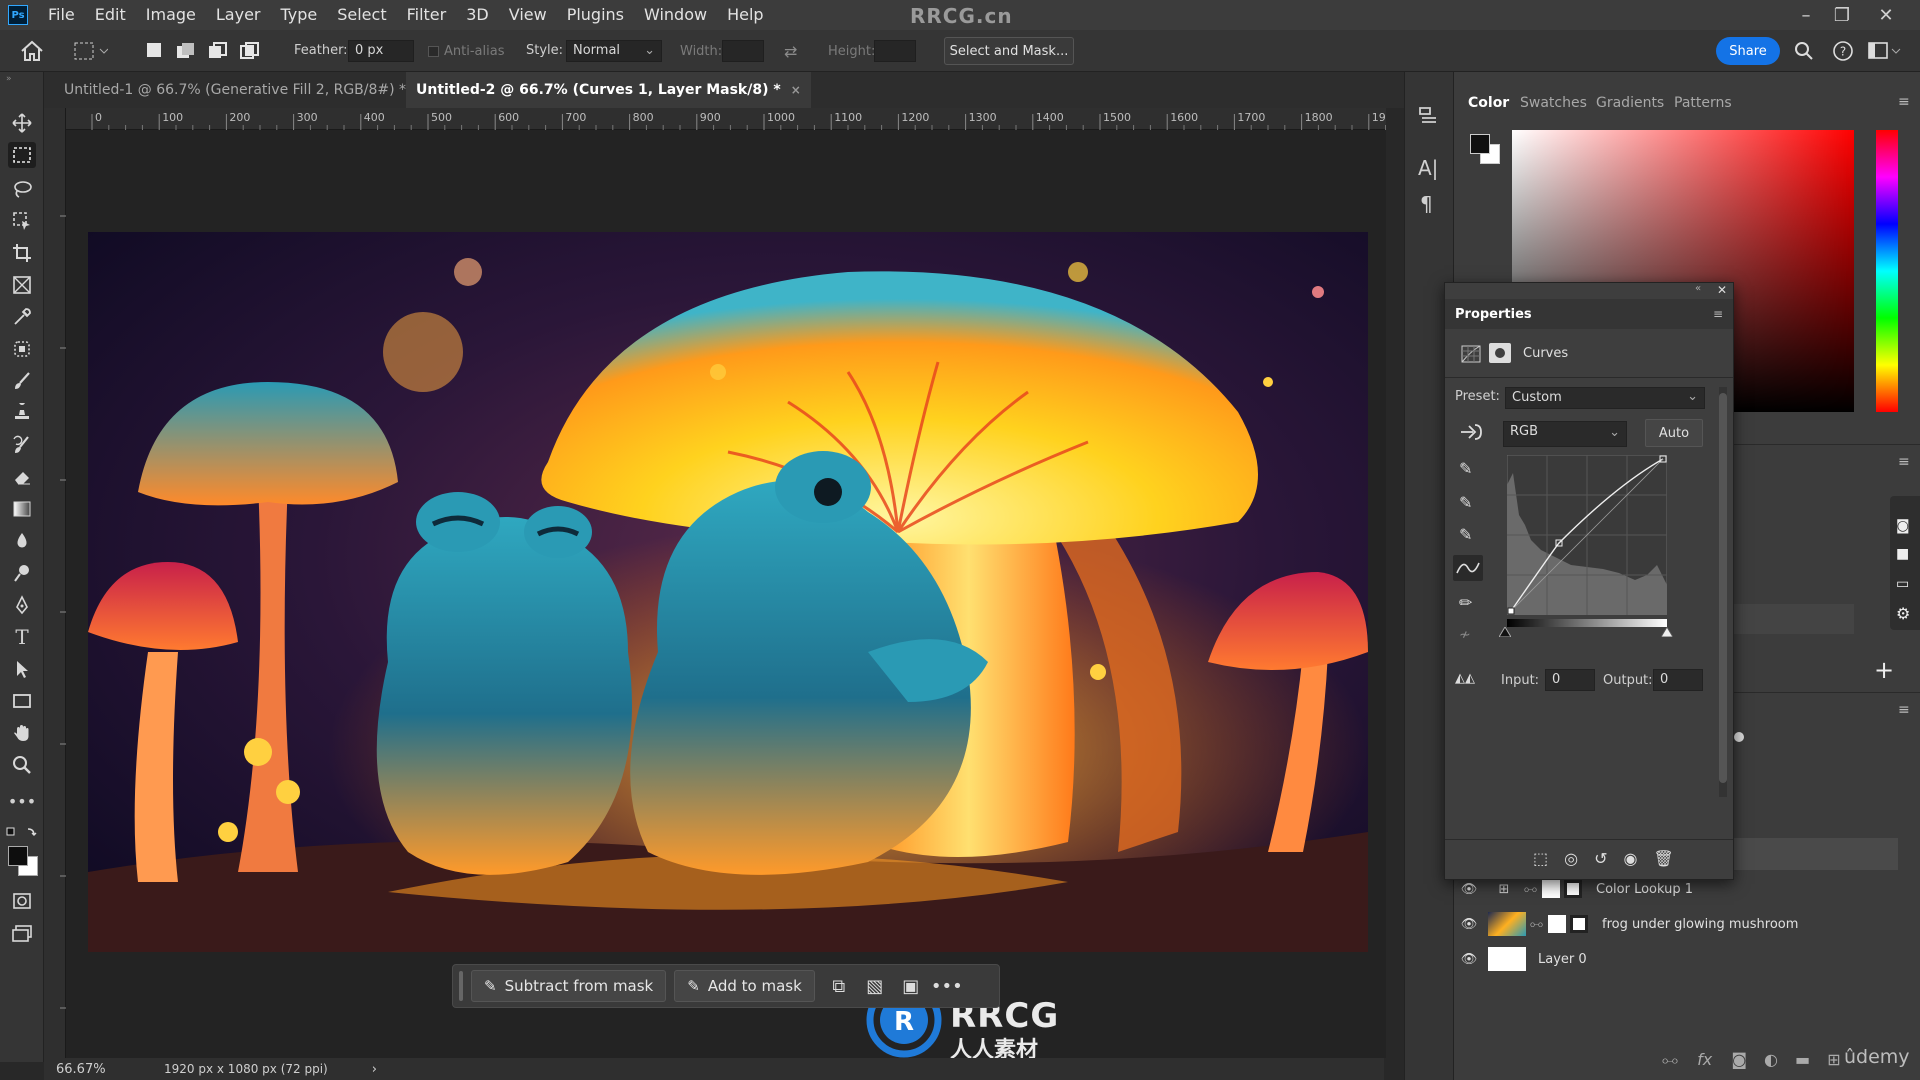  Describe the element at coordinates (1663, 858) in the screenshot. I see `delete-icon: 🗑︎` at that location.